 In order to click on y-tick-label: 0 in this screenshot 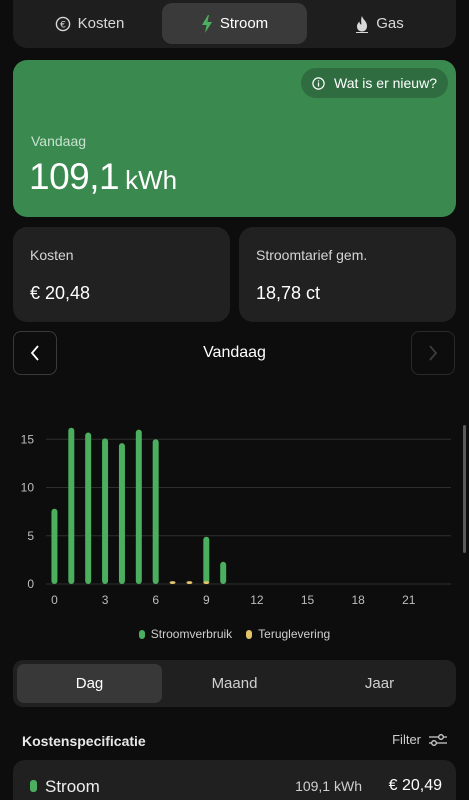, I will do `click(30, 584)`.